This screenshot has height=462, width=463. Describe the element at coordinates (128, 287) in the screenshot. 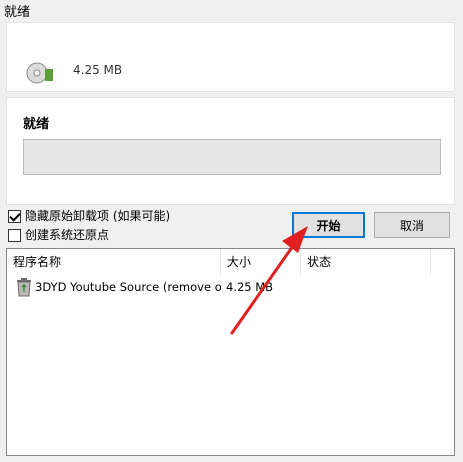

I see `program-name-cell: 3DYD Youtube Source (remove only)` at that location.